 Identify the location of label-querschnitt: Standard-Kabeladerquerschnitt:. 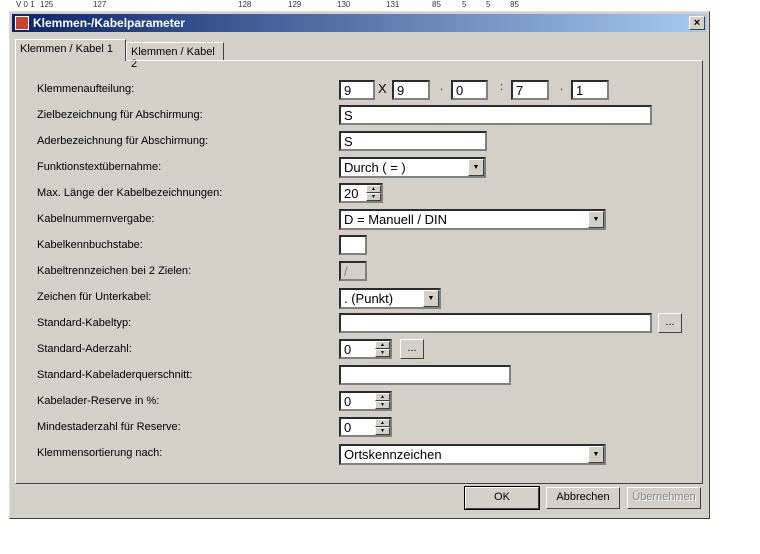
(115, 375).